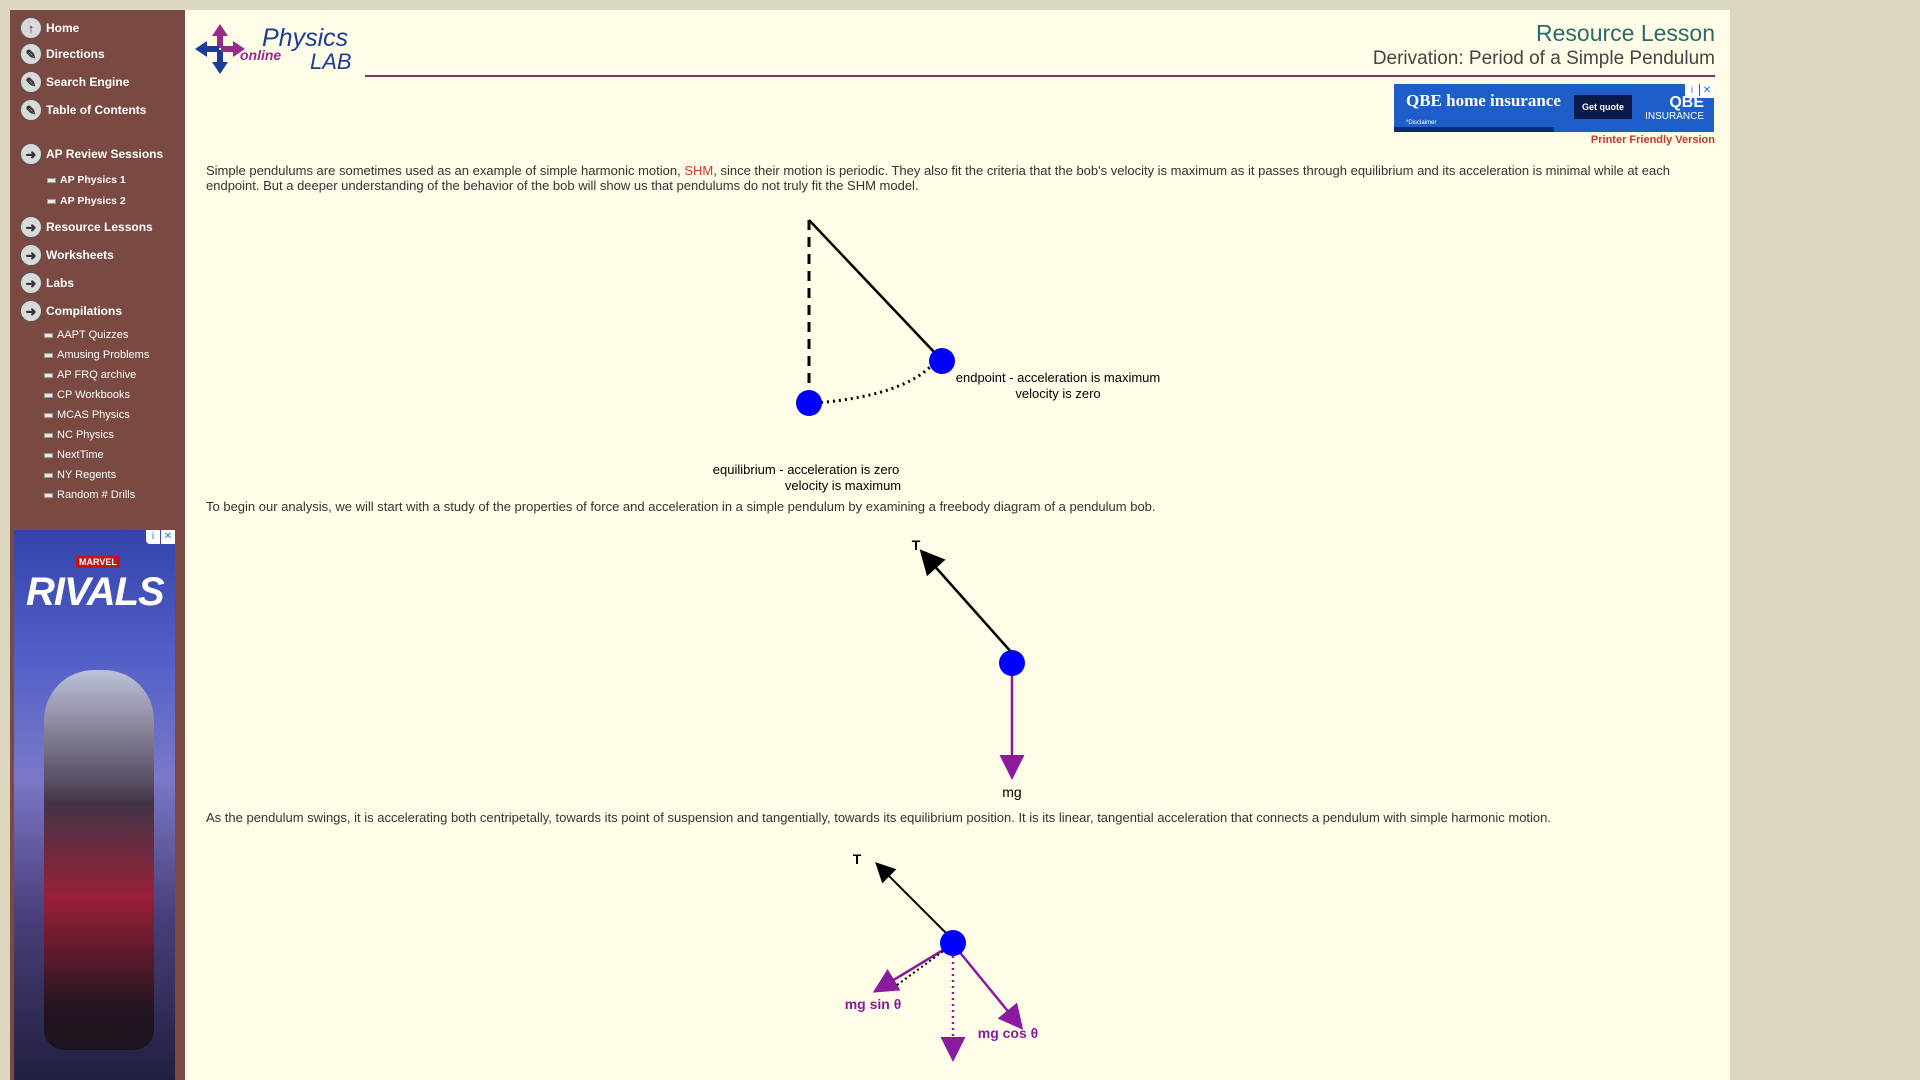 The width and height of the screenshot is (1920, 1080). I want to click on nav-ap-review-label: AP Review Sessions, so click(105, 154).